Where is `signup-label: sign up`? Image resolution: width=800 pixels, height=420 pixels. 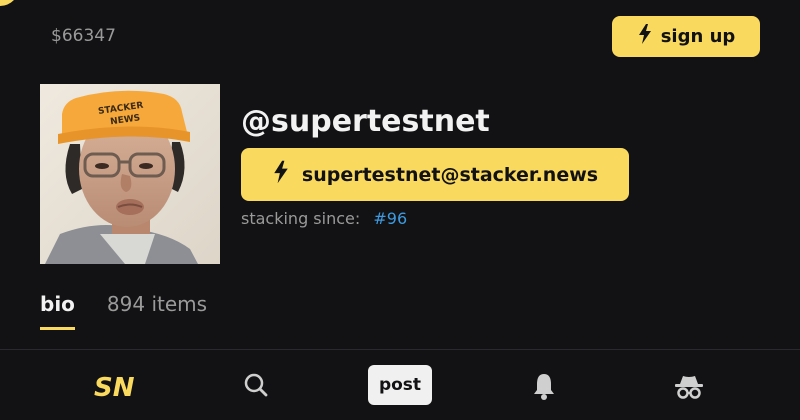
signup-label: sign up is located at coordinates (698, 36).